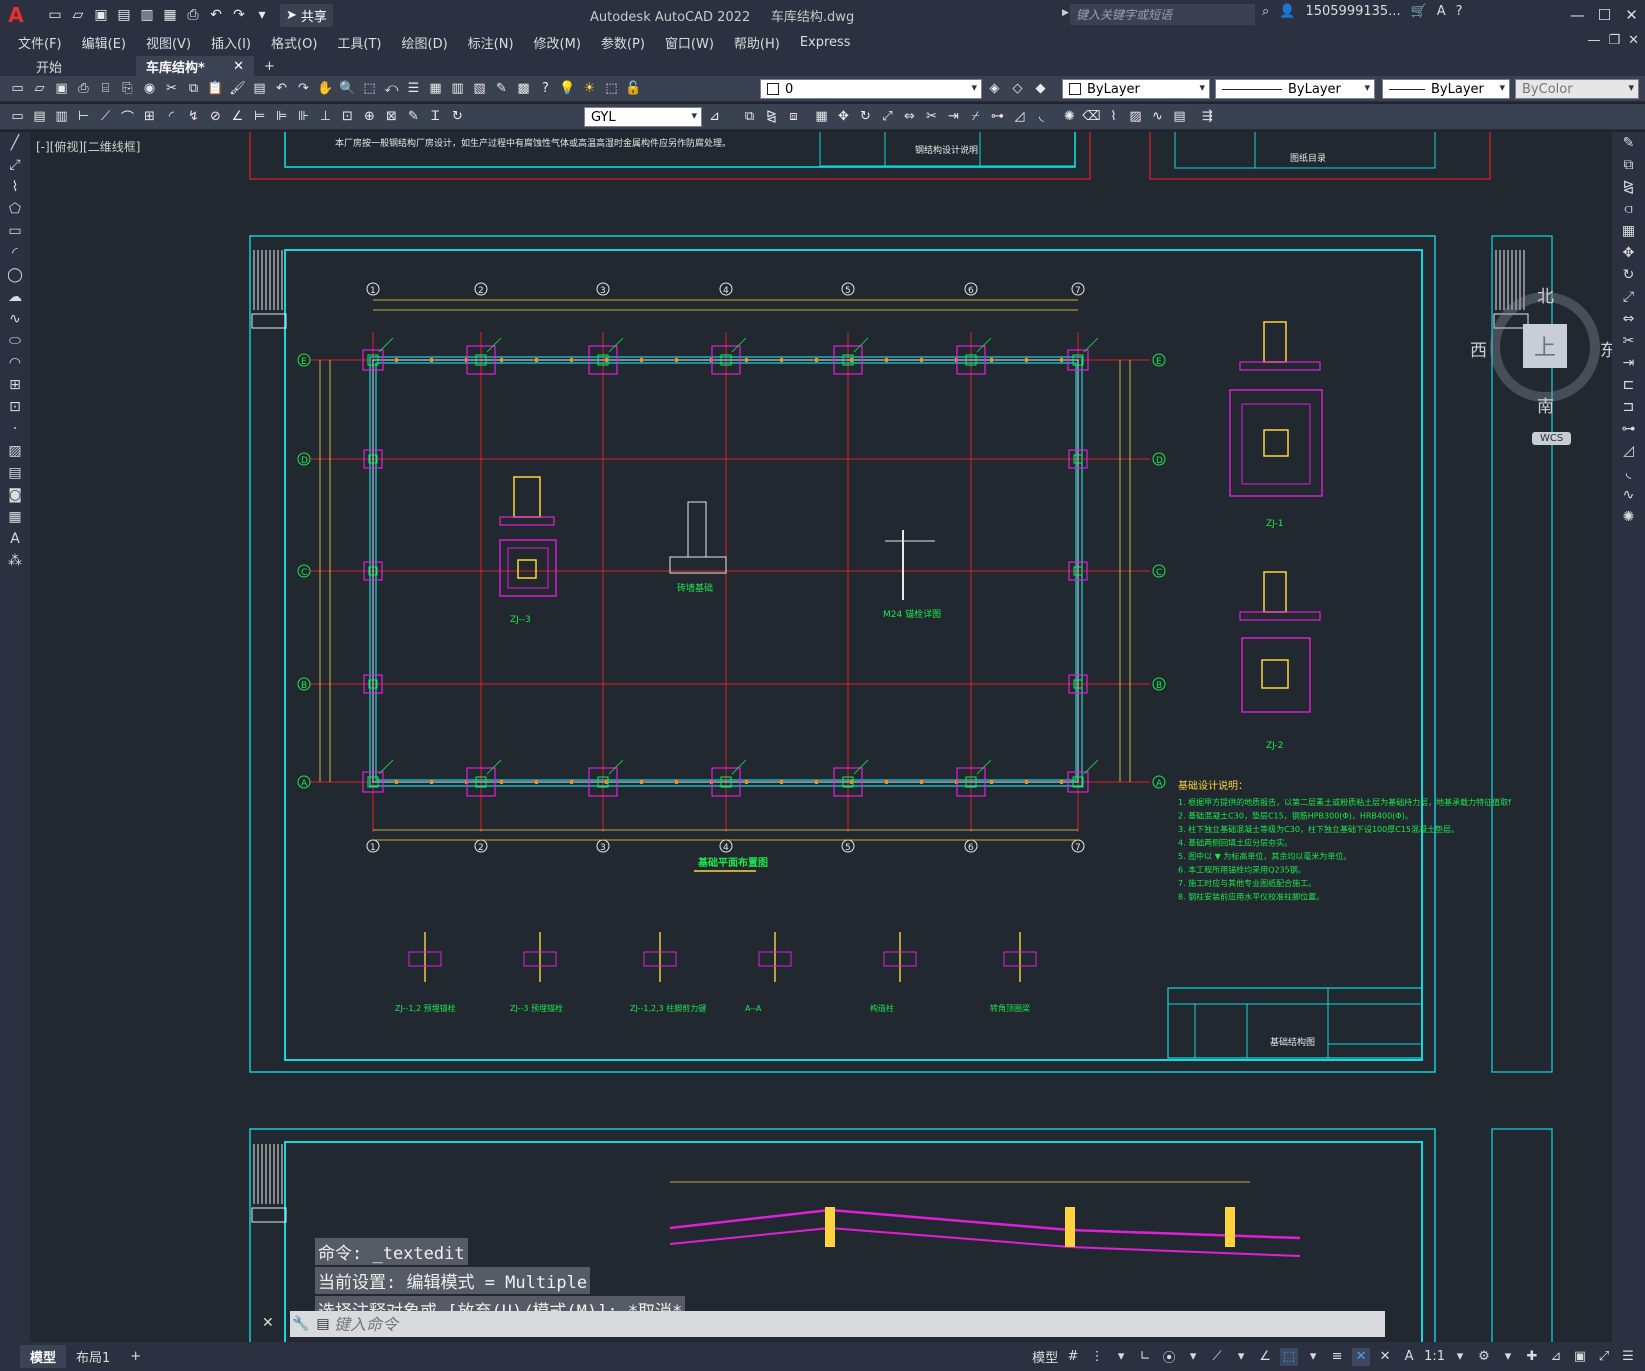 The width and height of the screenshot is (1645, 1371). I want to click on design-center-icon: ▦, so click(435, 88).